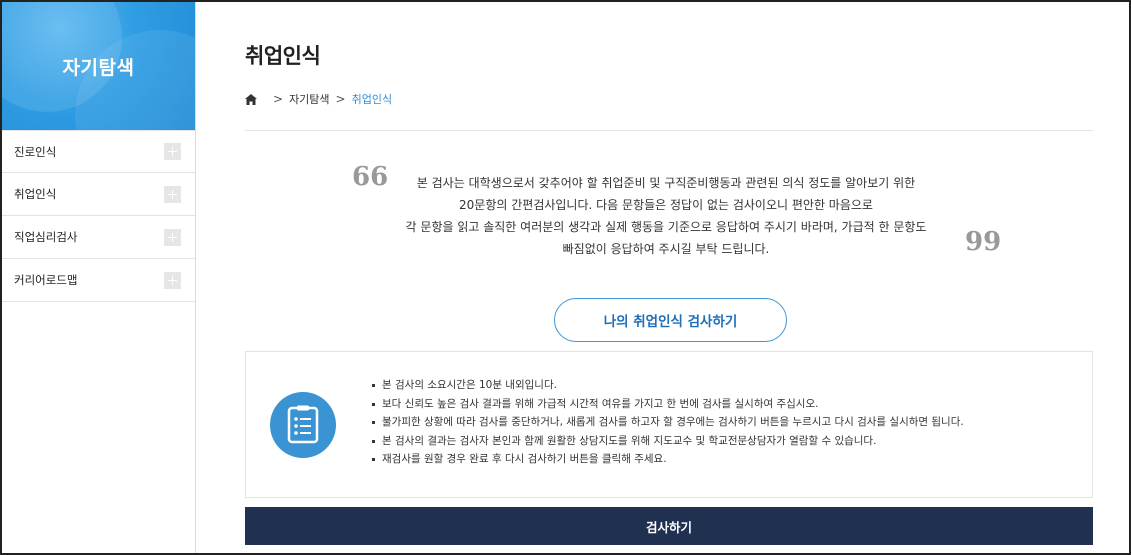 The width and height of the screenshot is (1131, 555). Describe the element at coordinates (668, 459) in the screenshot. I see `info-item: 재검사를 원할 경우 완료 후 다시 검사하기 버튼을 클릭해 주세요.` at that location.